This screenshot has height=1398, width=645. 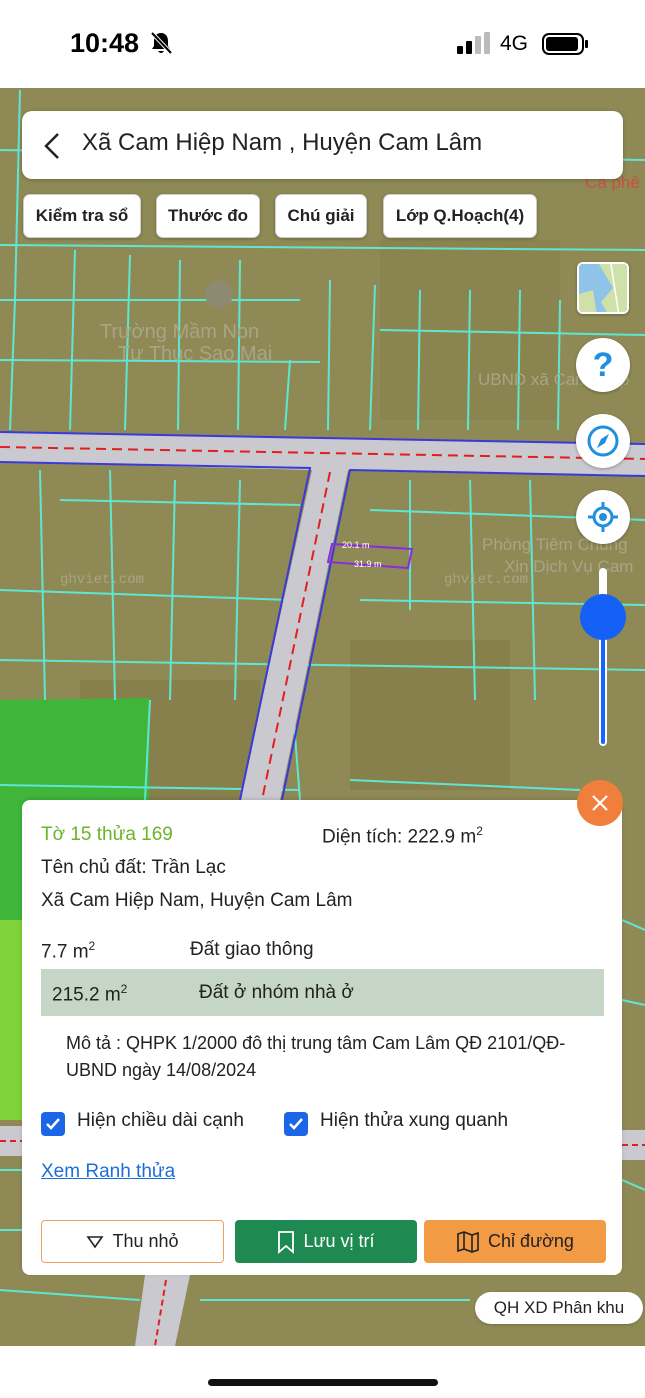 What do you see at coordinates (124, 989) in the screenshot?
I see `land-use-area-2-sup: 2` at bounding box center [124, 989].